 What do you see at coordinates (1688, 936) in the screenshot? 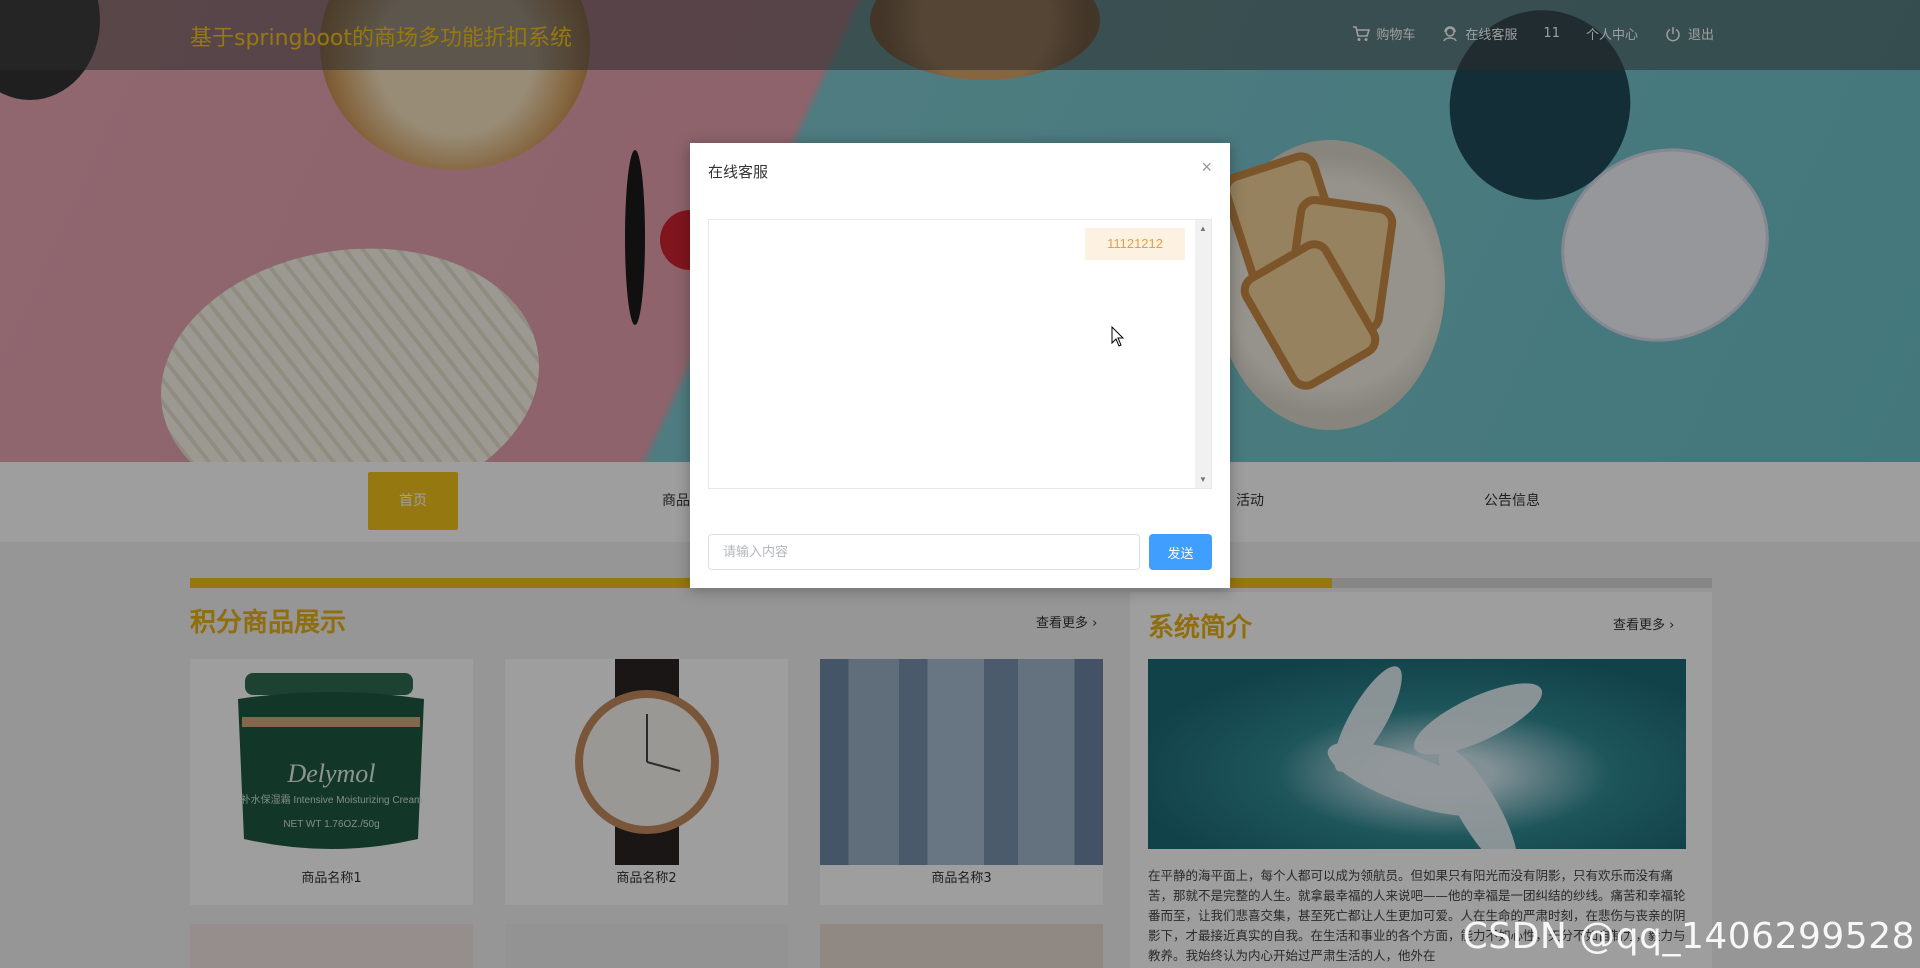
I see `watermark: CSDN @qq_1406299528` at bounding box center [1688, 936].